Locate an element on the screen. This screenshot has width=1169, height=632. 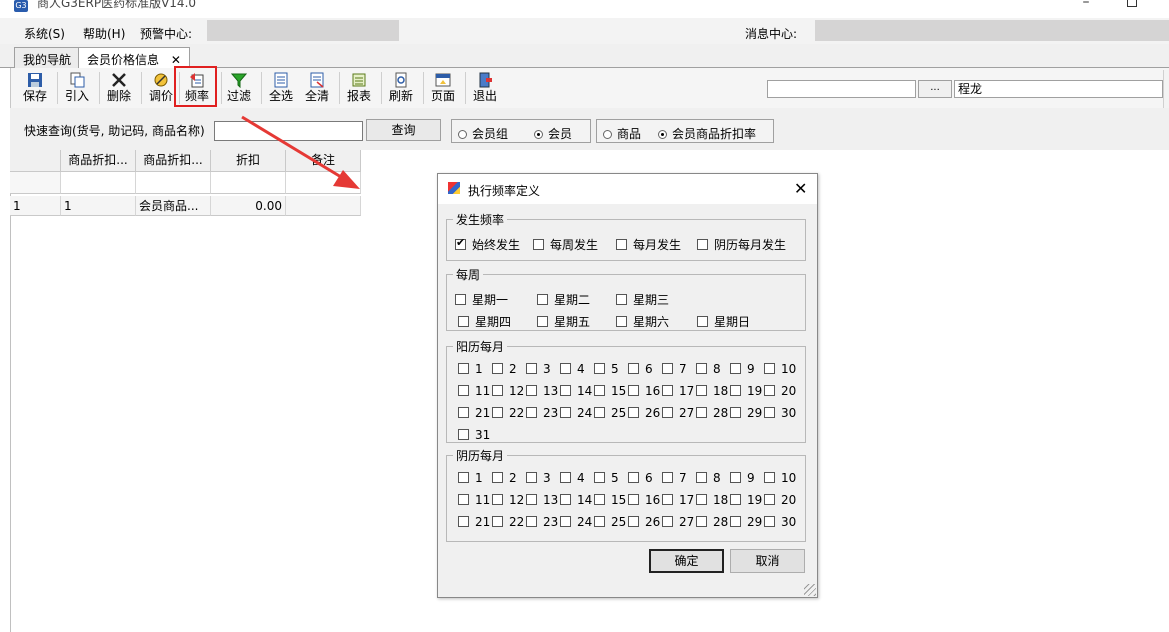
solar-day-checkbox: 21 is located at coordinates (474, 413).